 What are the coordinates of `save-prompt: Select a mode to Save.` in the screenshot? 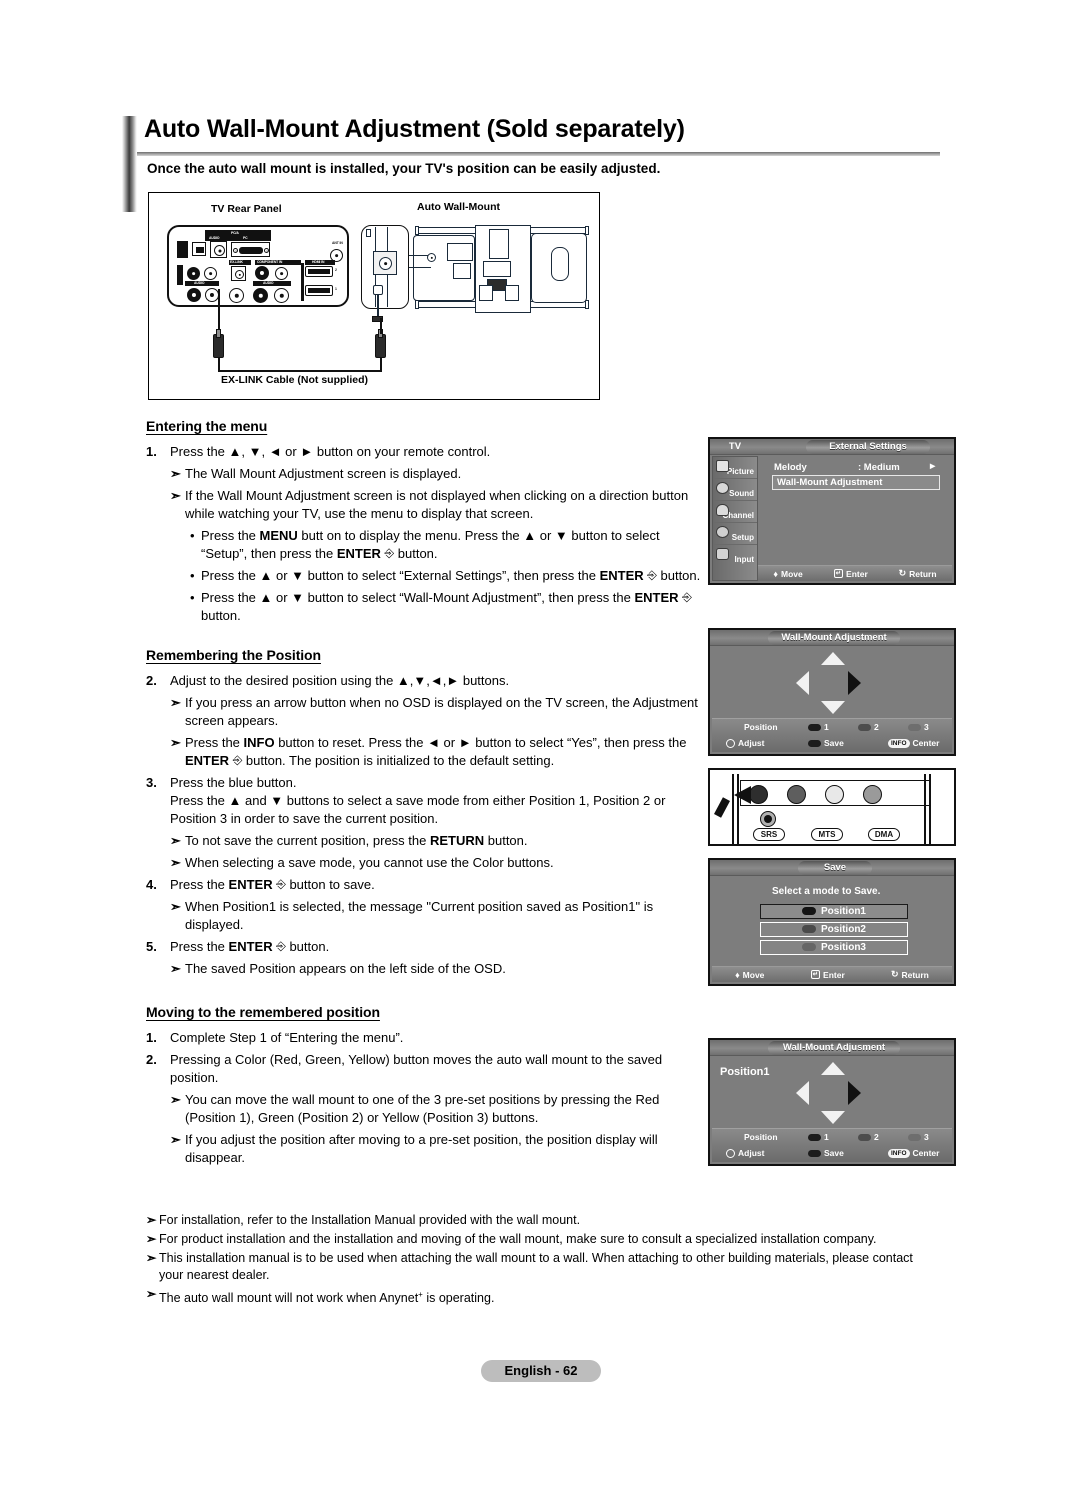 It's located at (826, 891).